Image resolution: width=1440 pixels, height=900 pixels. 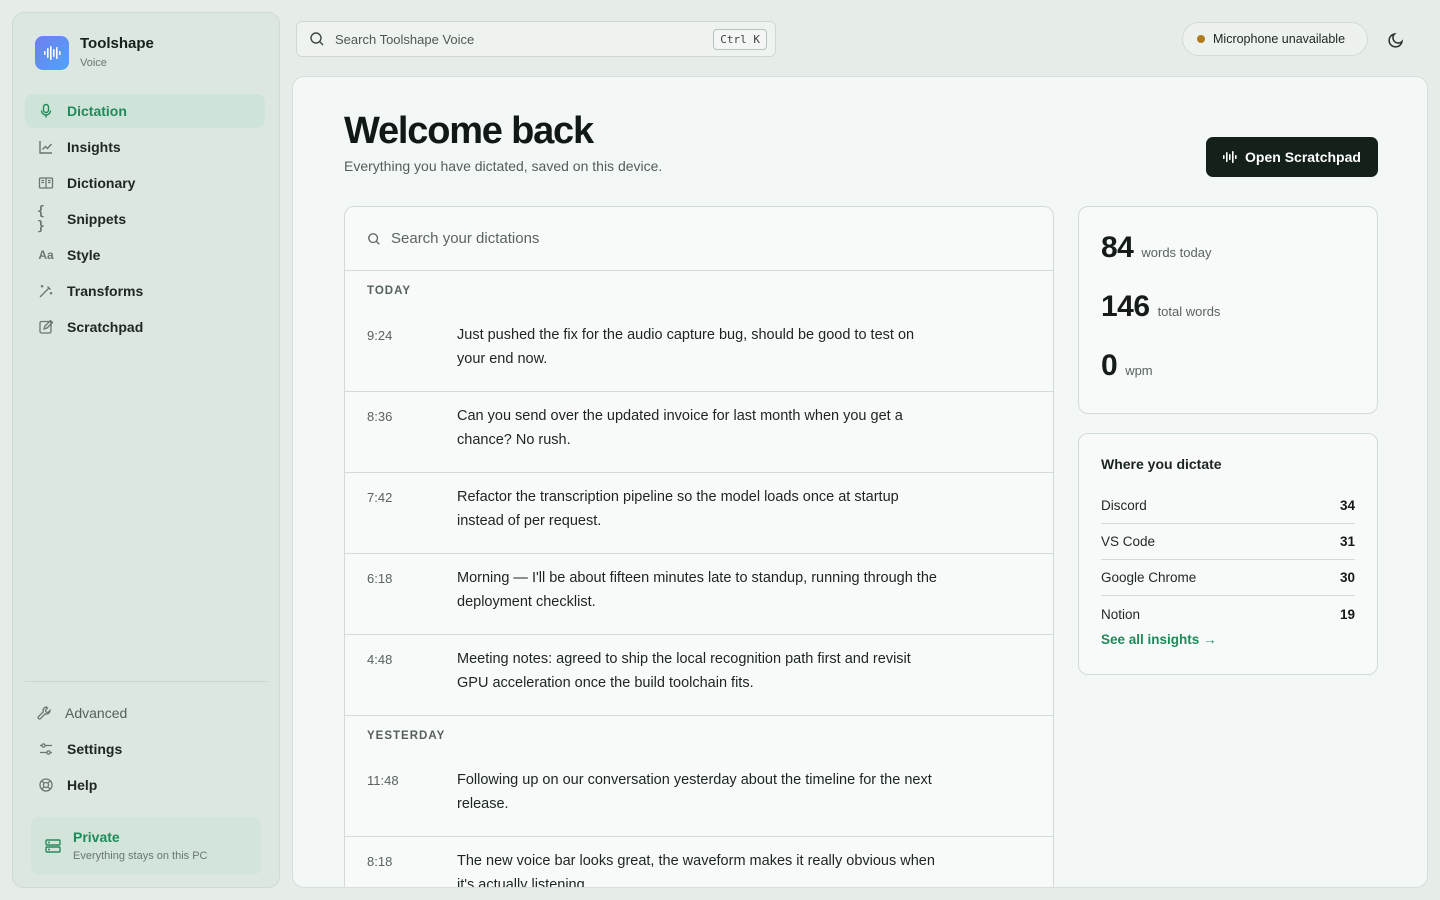 What do you see at coordinates (46, 255) in the screenshot?
I see `text-style-icon: Aa` at bounding box center [46, 255].